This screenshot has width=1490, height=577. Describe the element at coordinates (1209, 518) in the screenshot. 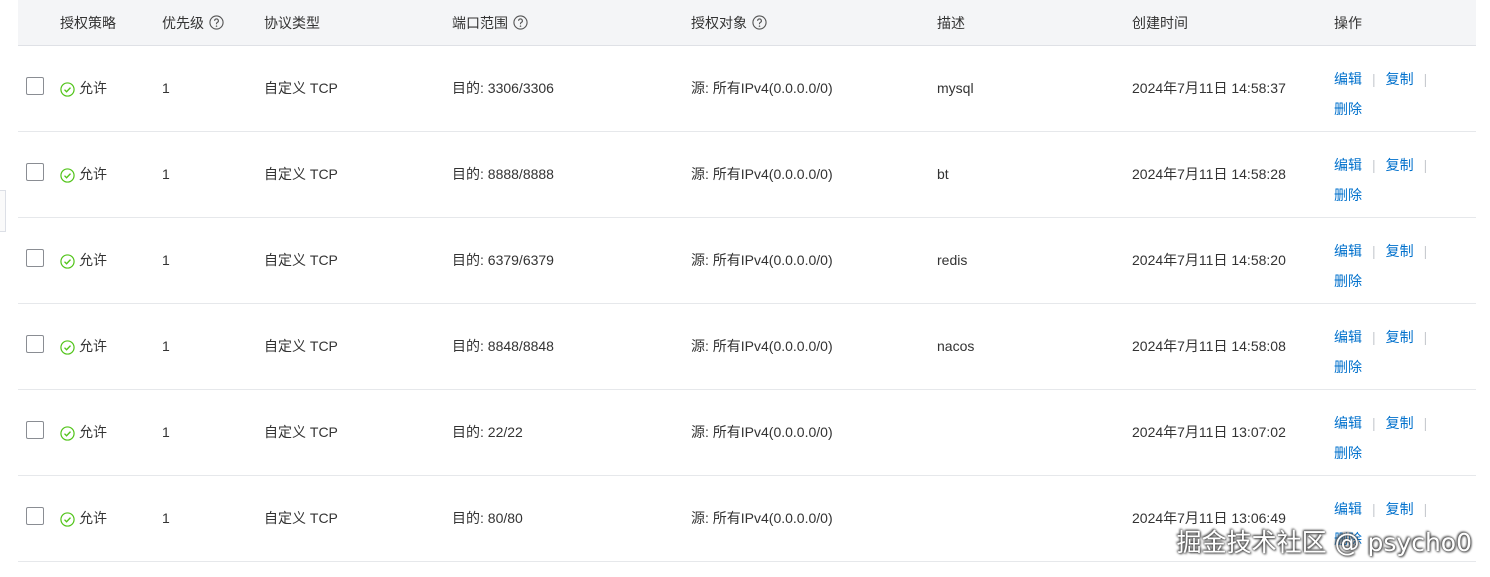

I see `created-time-cell: 2024年7月11日 13:06:49` at that location.